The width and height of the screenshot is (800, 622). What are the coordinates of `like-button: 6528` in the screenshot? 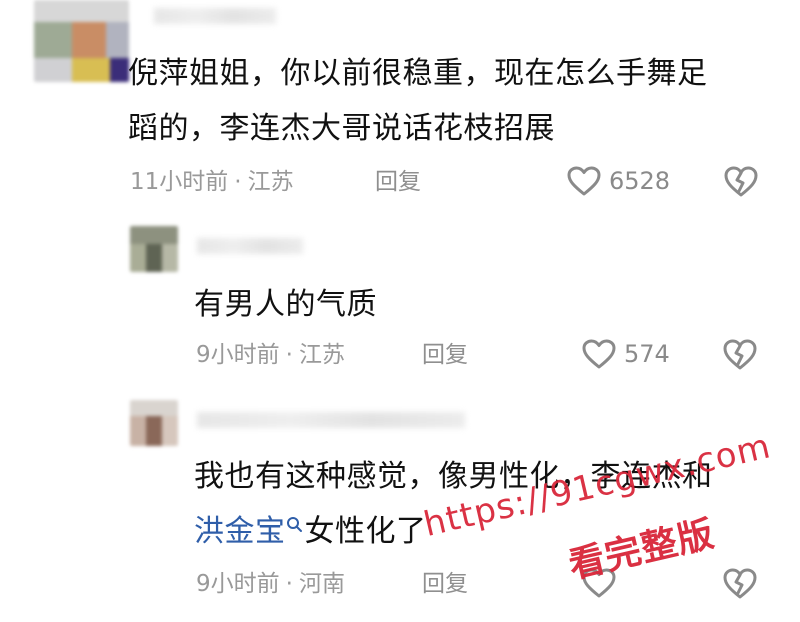 It's located at (618, 181).